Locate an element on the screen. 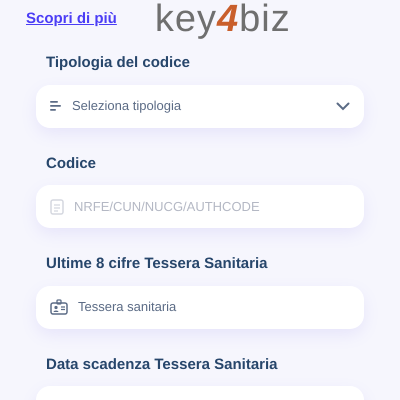  id-card-icon is located at coordinates (59, 307).